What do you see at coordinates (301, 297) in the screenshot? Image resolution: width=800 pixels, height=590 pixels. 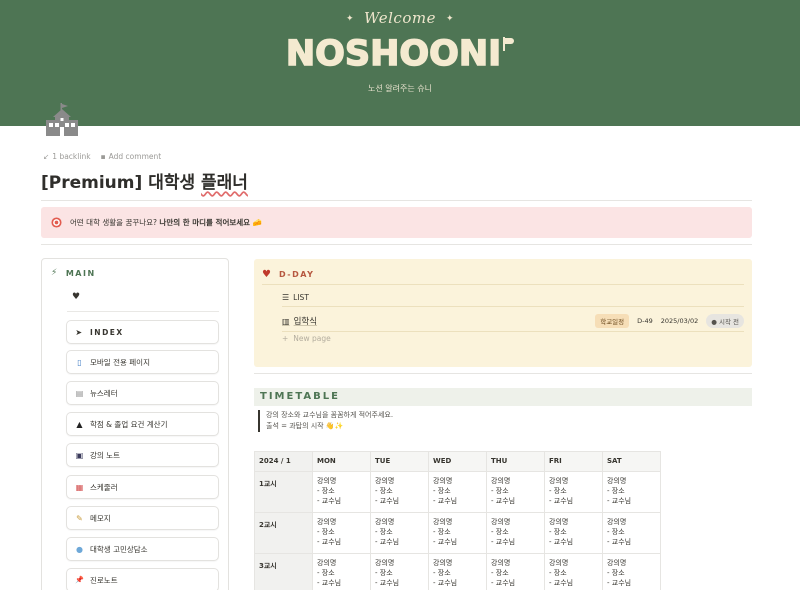 I see `list-tab-label: LIST` at bounding box center [301, 297].